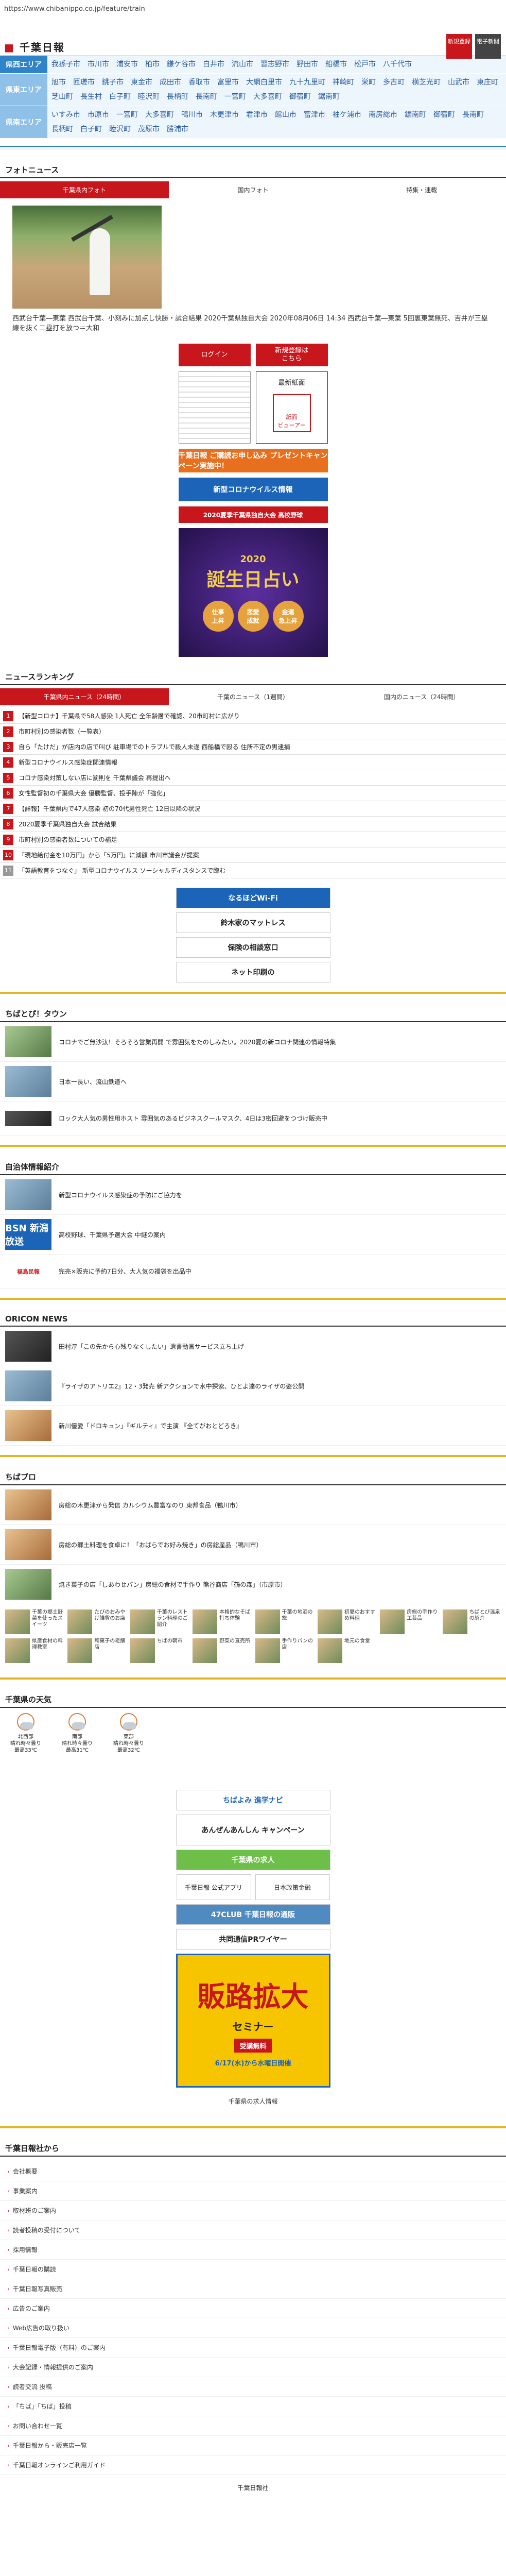 This screenshot has width=506, height=2576. I want to click on list-item: 田村淳「この先から心残りなくしたい」遺書動画サービス立ち上げ, so click(253, 1346).